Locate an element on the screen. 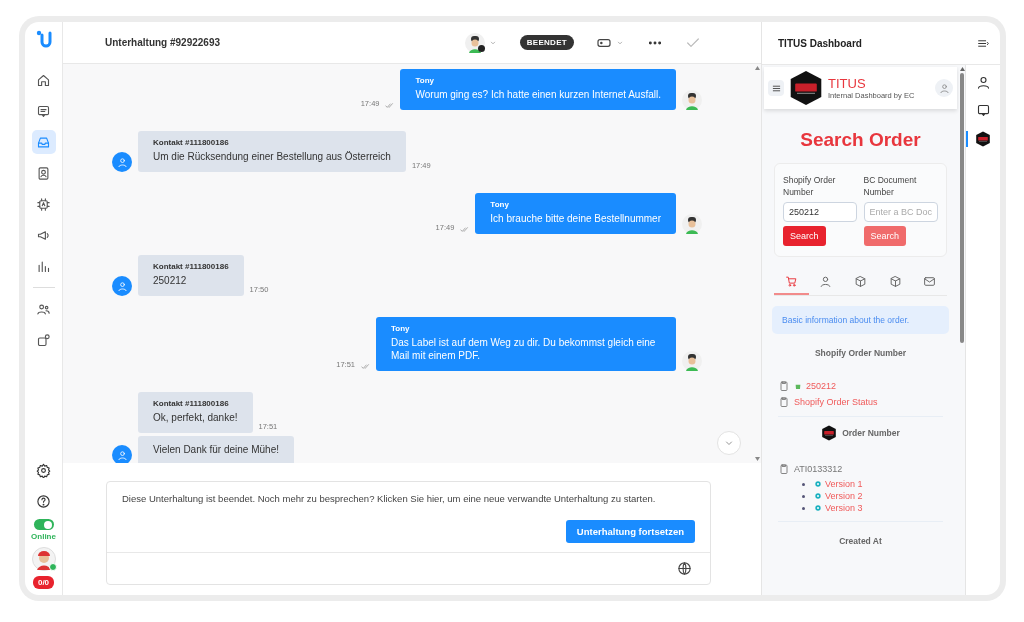 The height and width of the screenshot is (622, 1024). order-status-link: Shopify Order Status is located at coordinates (836, 402).